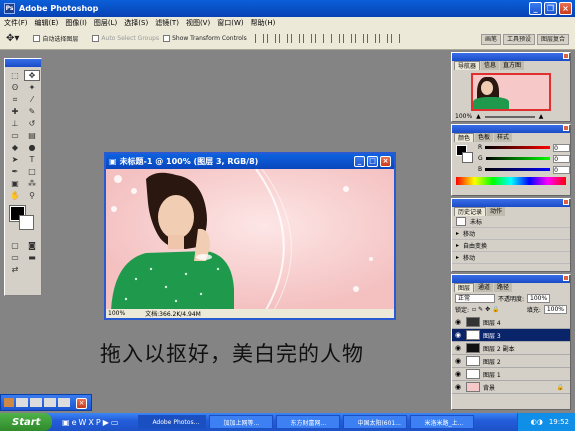 The image size is (575, 431). Describe the element at coordinates (550, 8) in the screenshot. I see `restore-button: ❐` at that location.